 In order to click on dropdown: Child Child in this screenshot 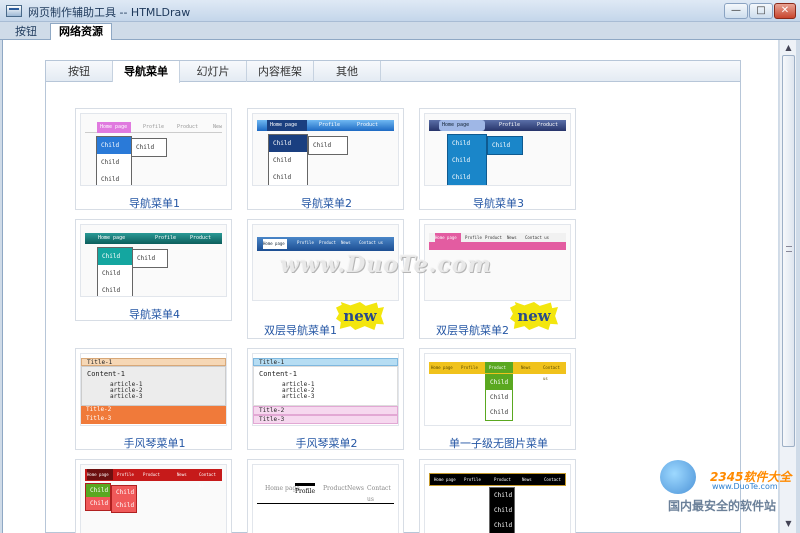, I will do `click(98, 497)`.